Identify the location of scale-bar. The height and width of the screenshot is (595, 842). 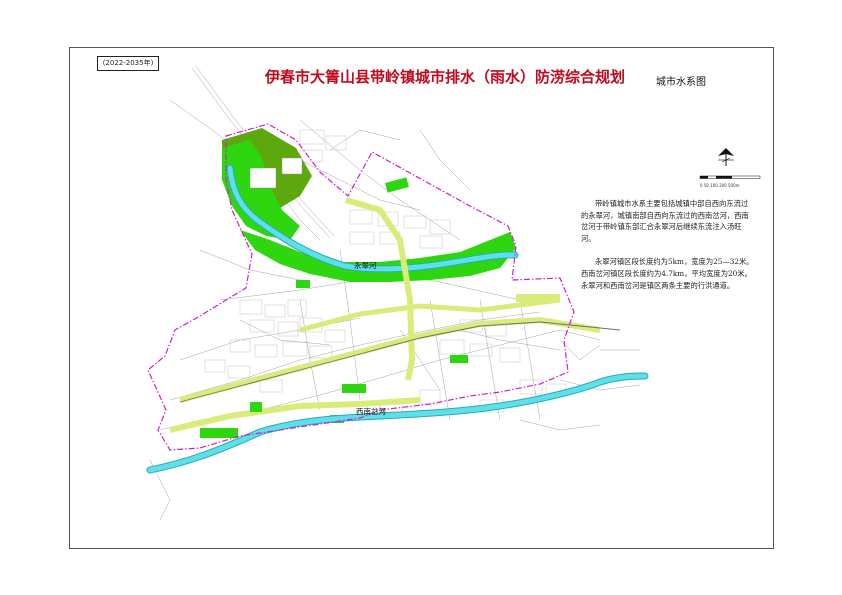
(730, 177).